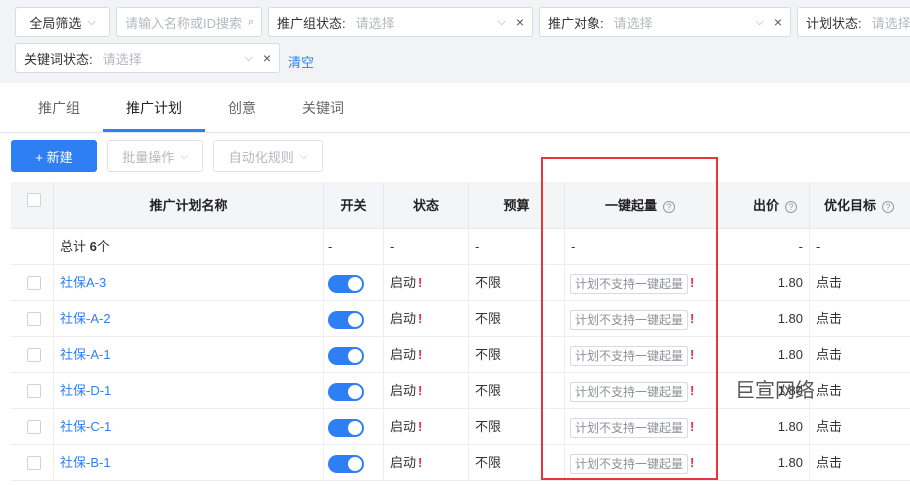 This screenshot has width=910, height=485. Describe the element at coordinates (85, 354) in the screenshot. I see `plan-name-link: 社保-A-1` at that location.